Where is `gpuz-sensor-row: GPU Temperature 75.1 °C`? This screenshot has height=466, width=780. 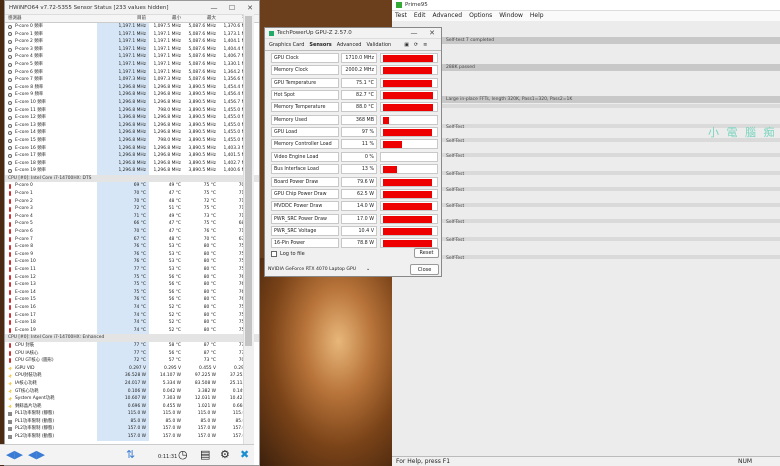
gpuz-sensor-row: GPU Temperature 75.1 °C is located at coordinates (355, 82).